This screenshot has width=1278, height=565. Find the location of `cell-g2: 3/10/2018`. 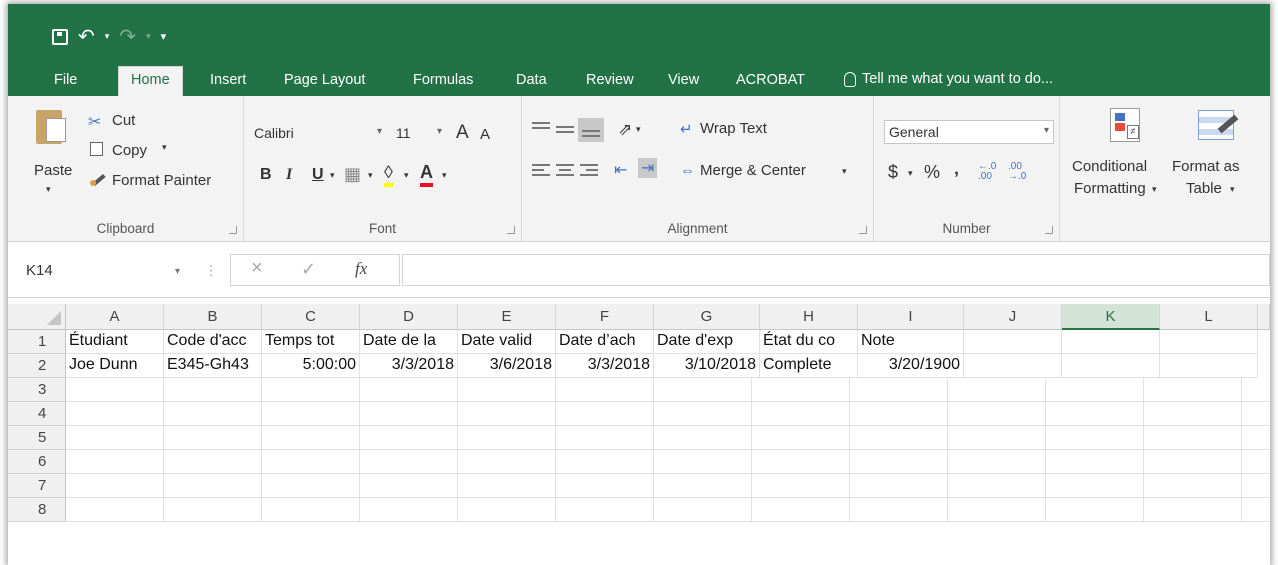

cell-g2: 3/10/2018 is located at coordinates (707, 366).